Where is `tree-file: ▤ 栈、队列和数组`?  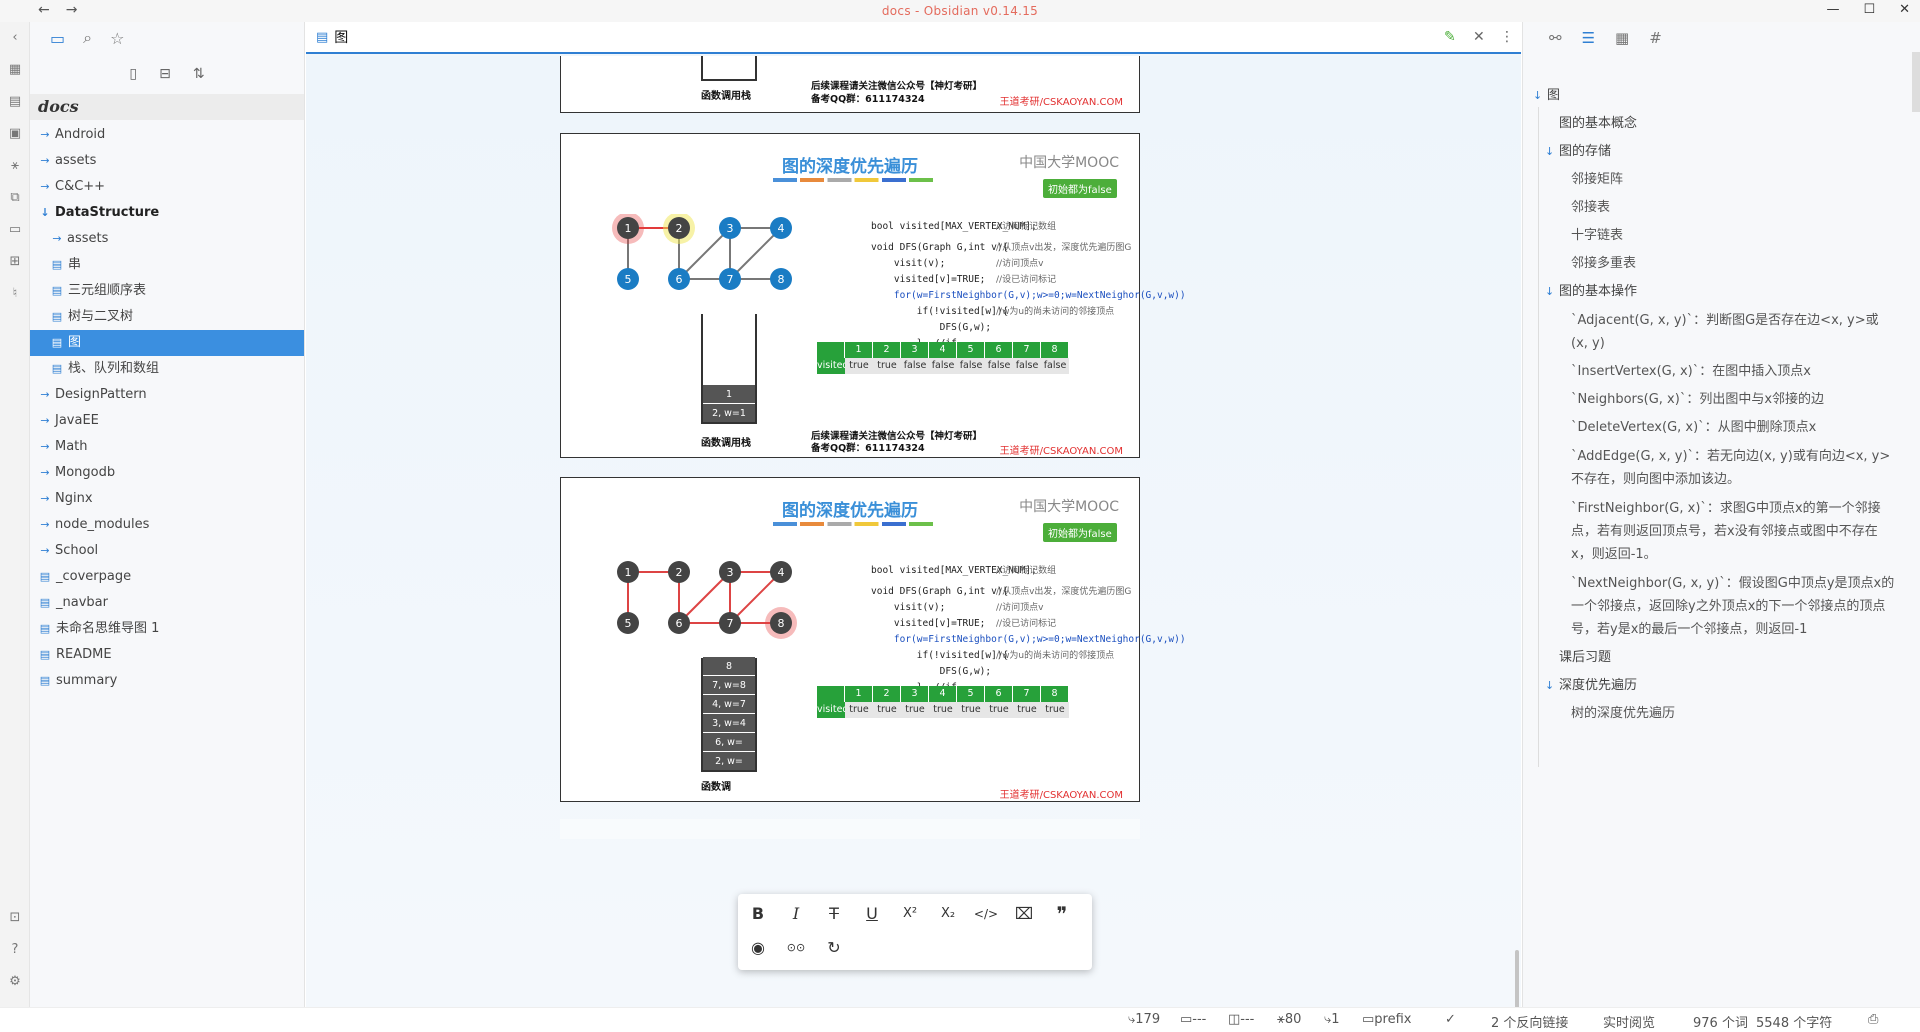 tree-file: ▤ 栈、队列和数组 is located at coordinates (167, 369).